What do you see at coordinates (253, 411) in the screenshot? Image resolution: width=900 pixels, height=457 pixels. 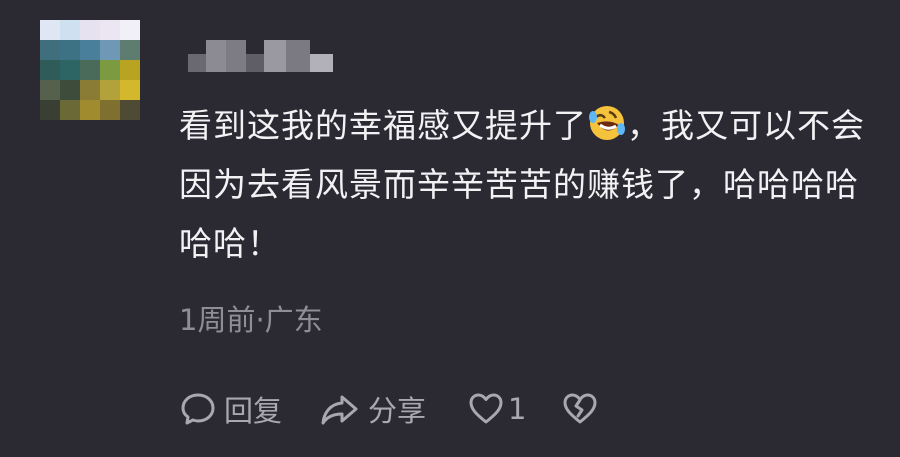 I see `reply-label: 回复` at bounding box center [253, 411].